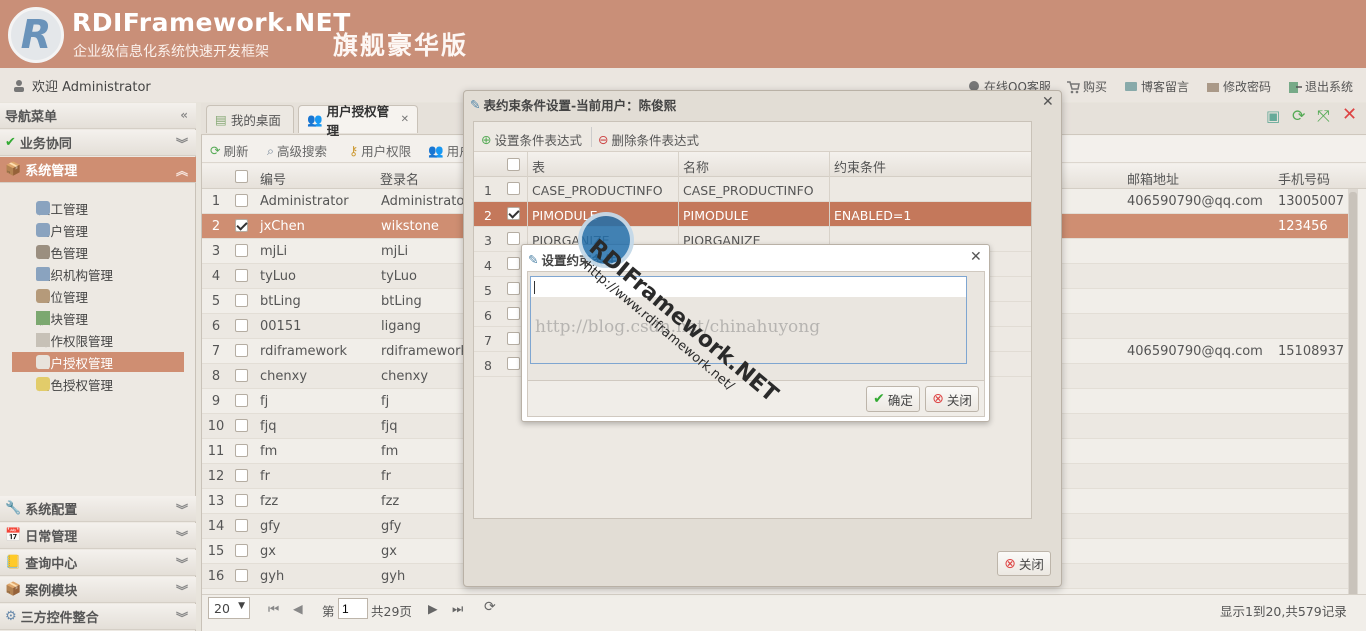  I want to click on sidebar-item-permissions: 操作权限管理, so click(98, 340).